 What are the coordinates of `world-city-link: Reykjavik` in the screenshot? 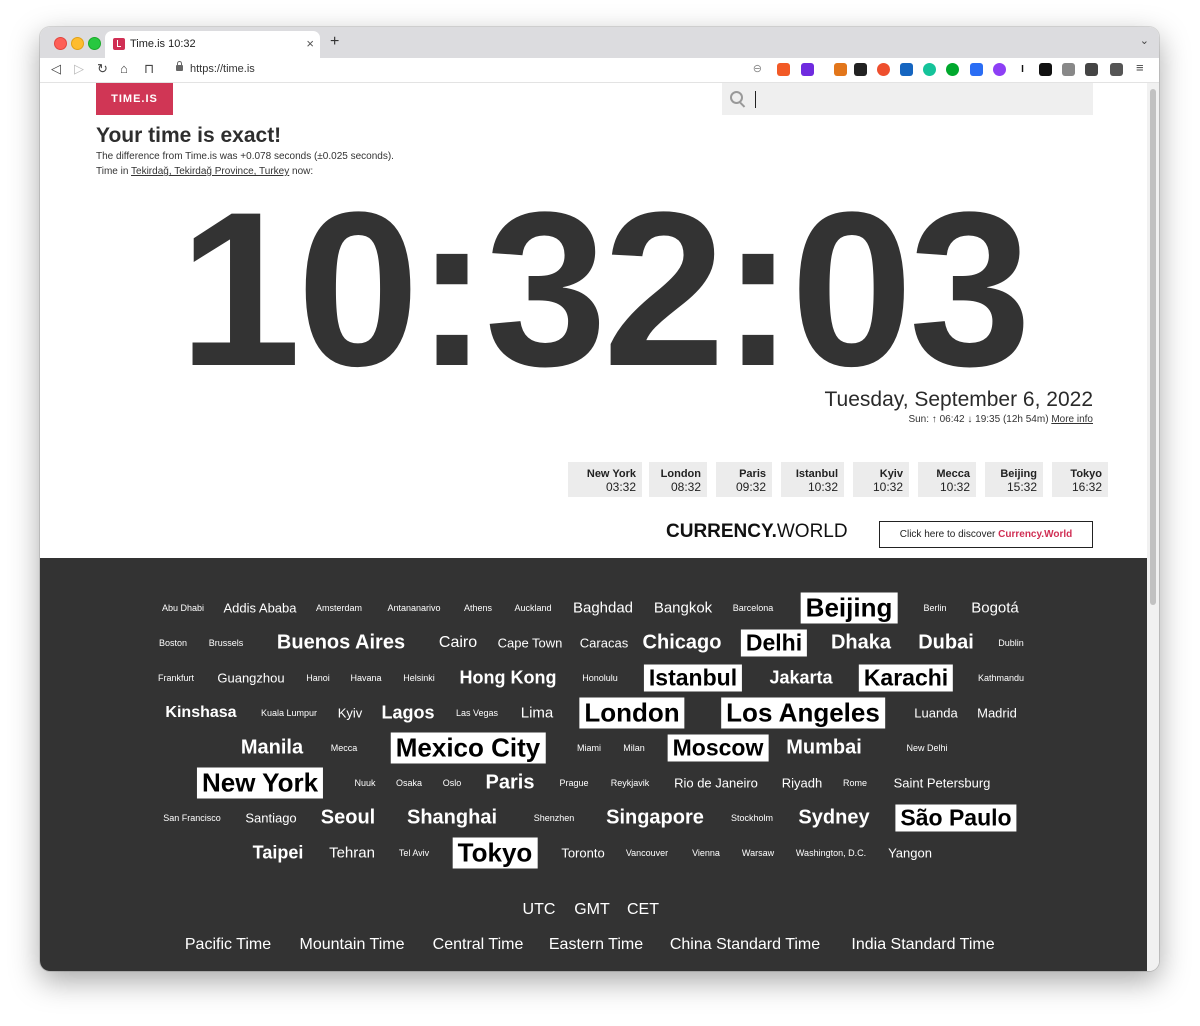 It's located at (630, 783).